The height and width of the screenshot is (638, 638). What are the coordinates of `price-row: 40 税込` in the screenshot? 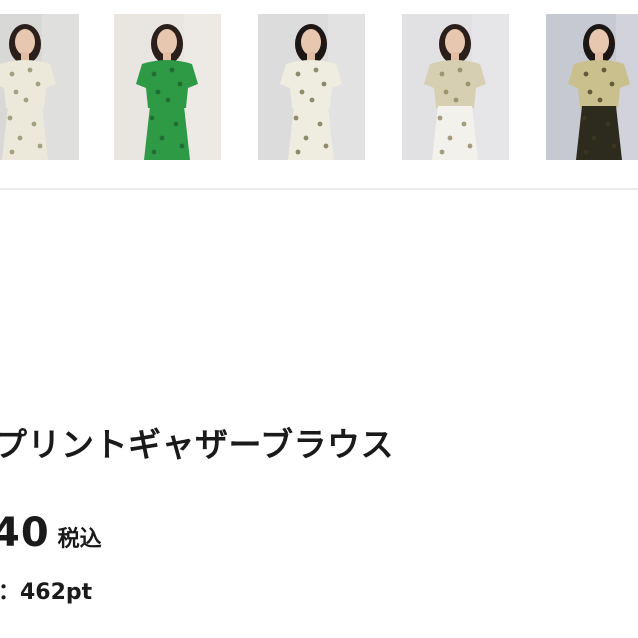 It's located at (51, 533).